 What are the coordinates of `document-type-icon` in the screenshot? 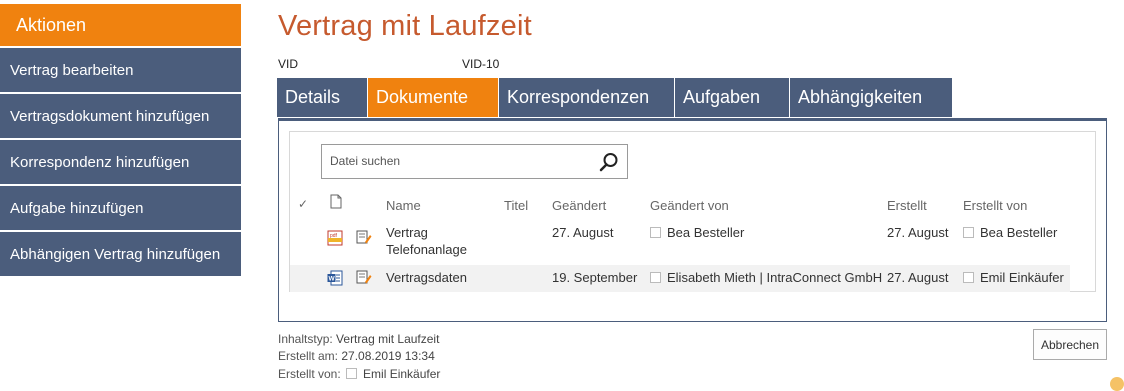 It's located at (336, 201).